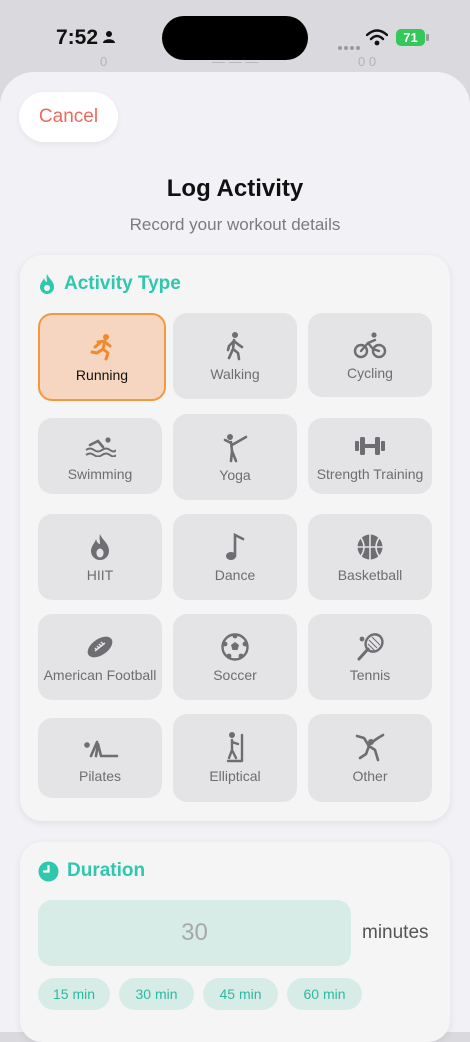 This screenshot has height=1042, width=470. I want to click on cancel-button: Cancel, so click(68, 117).